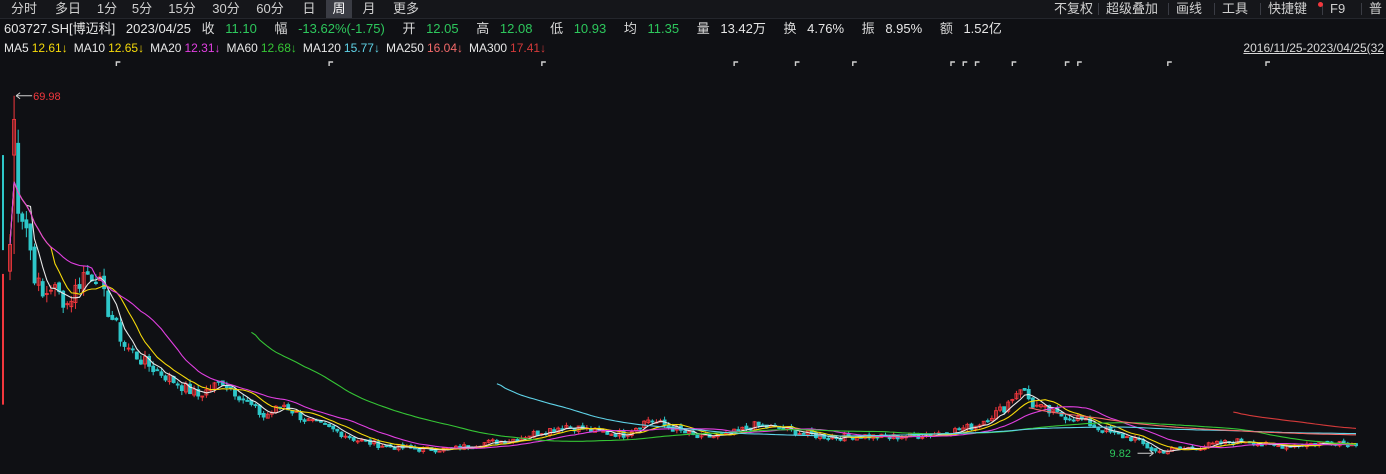  Describe the element at coordinates (406, 9) in the screenshot. I see `period-tab-10: 更多` at that location.